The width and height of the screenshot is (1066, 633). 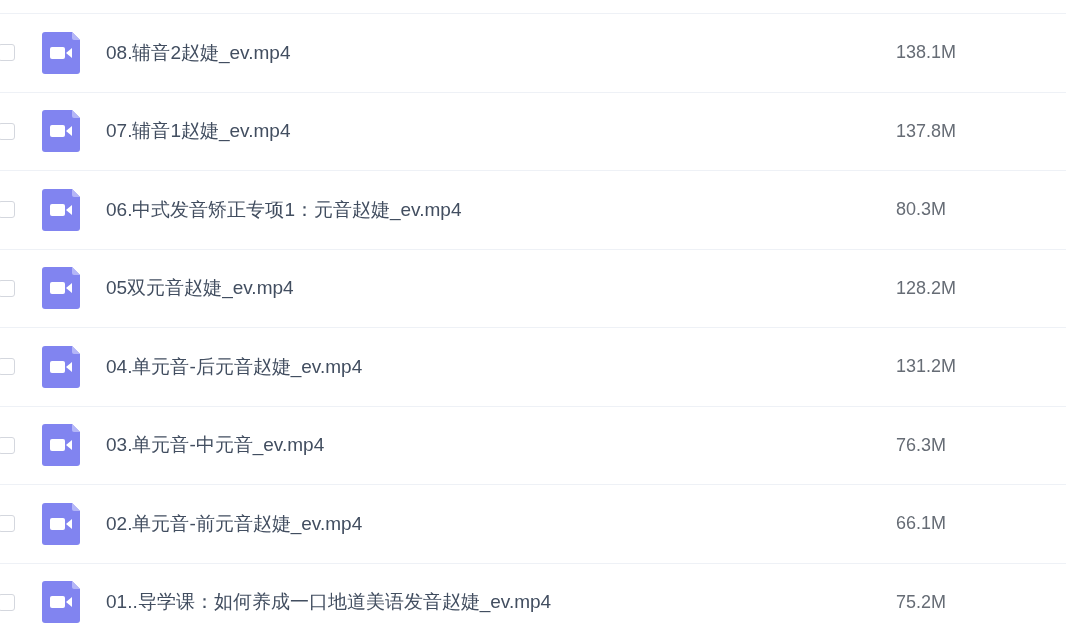 I want to click on file-size: 138.1M, so click(x=926, y=53).